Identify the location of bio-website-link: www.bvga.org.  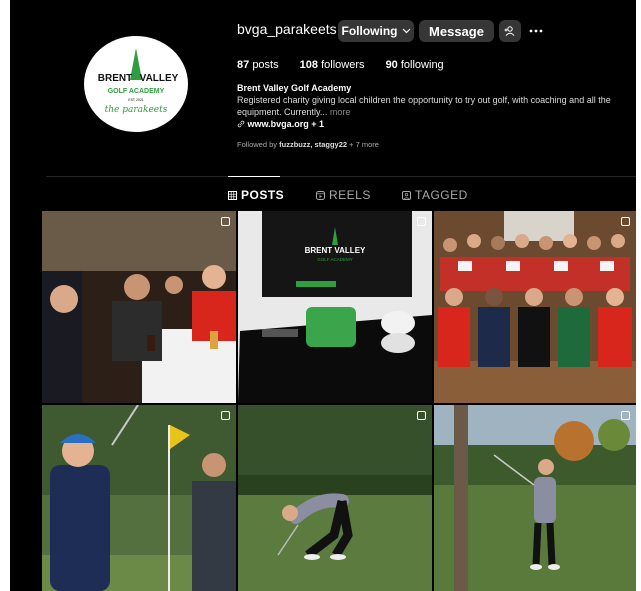
(278, 124).